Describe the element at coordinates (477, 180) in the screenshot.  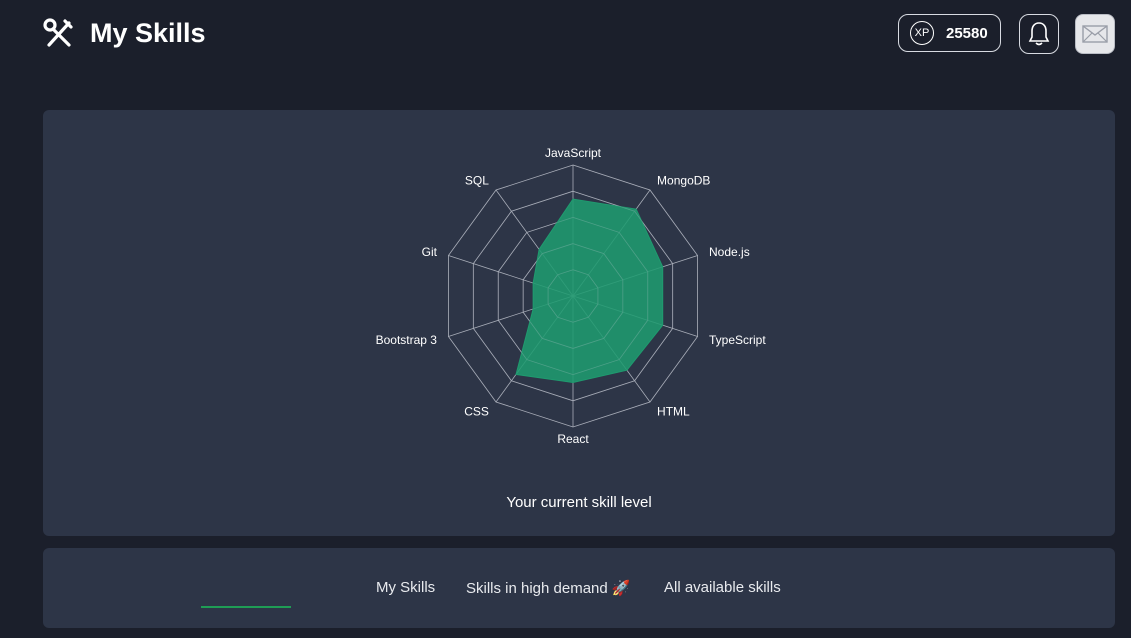
I see `radar-axis-label: SQL` at that location.